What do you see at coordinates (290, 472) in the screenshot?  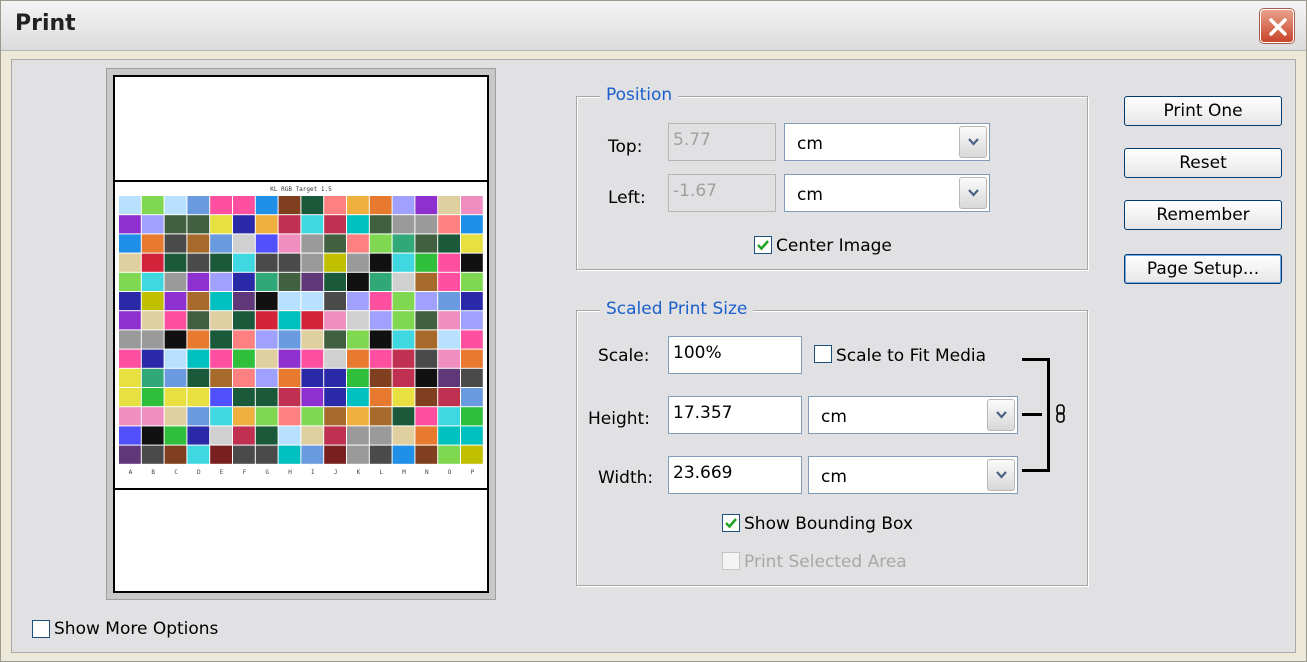 I see `column-label: H` at bounding box center [290, 472].